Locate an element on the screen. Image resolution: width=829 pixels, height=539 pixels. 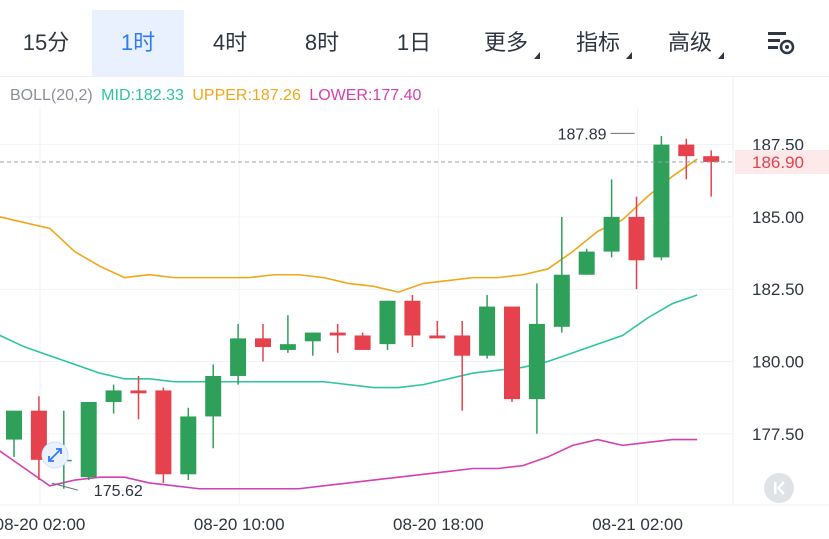
y-tick-label: 177.50 is located at coordinates (778, 434).